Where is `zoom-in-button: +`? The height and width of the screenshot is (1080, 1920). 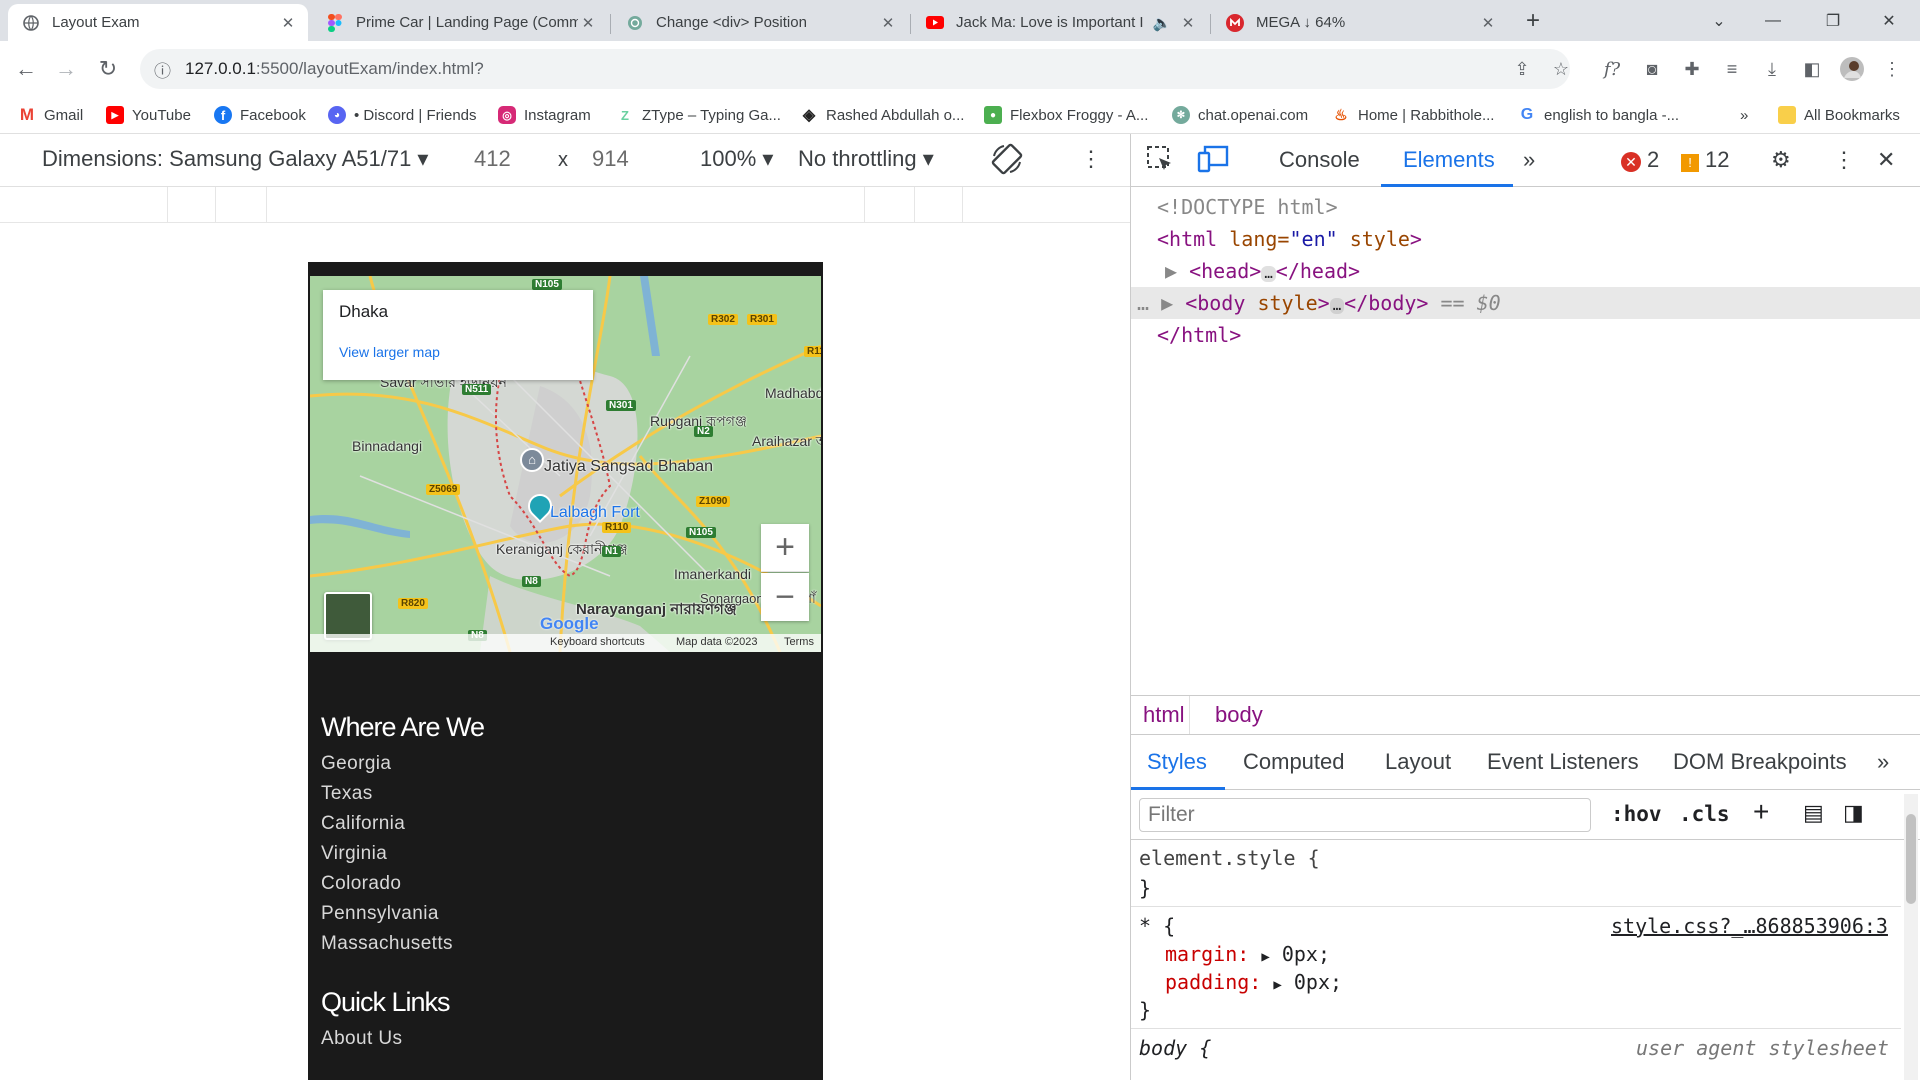 zoom-in-button: + is located at coordinates (785, 548).